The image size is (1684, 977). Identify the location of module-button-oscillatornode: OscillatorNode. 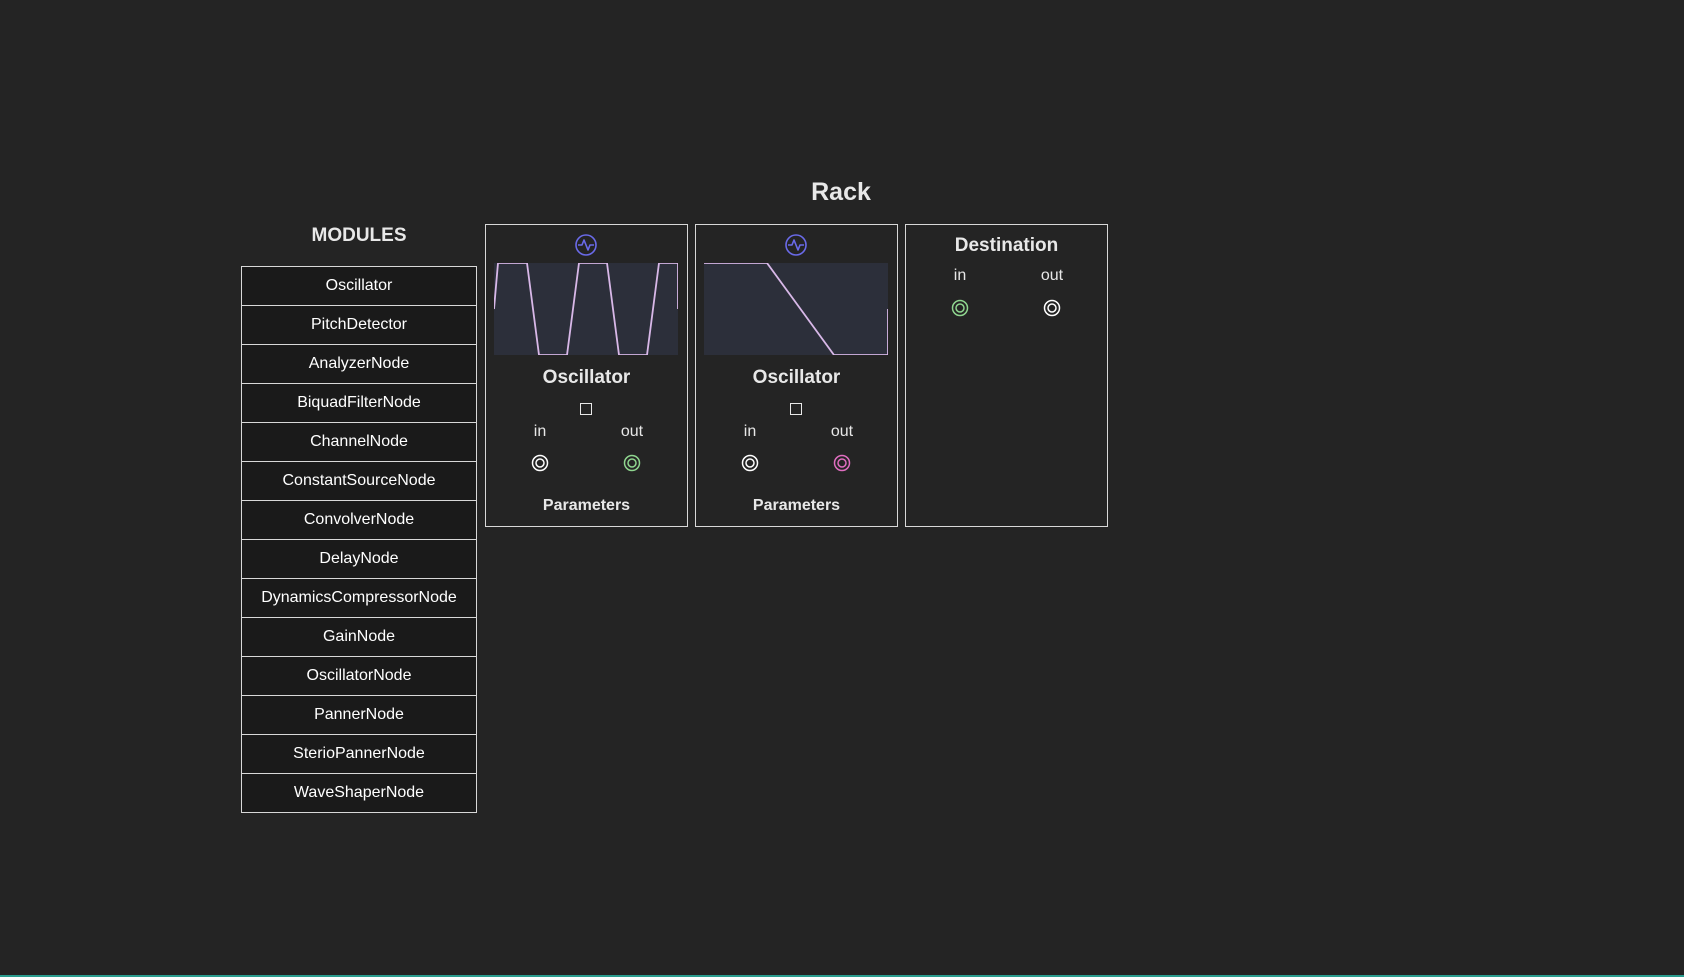
(359, 676).